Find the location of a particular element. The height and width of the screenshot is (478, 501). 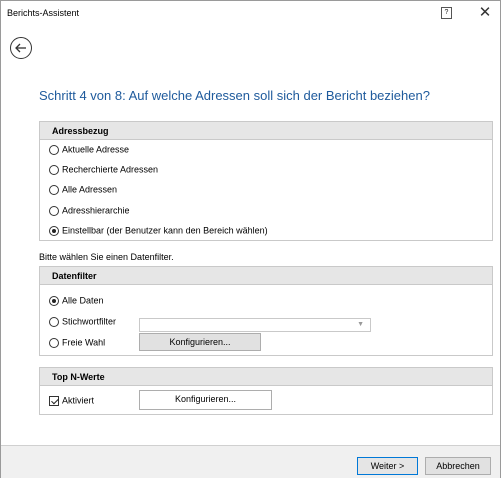

radio-label: Aktuelle Adresse is located at coordinates (96, 149).